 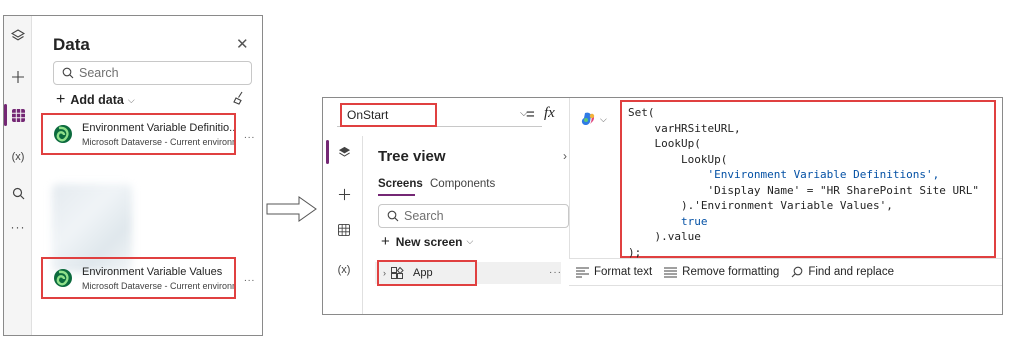 What do you see at coordinates (569, 178) in the screenshot?
I see `divider` at bounding box center [569, 178].